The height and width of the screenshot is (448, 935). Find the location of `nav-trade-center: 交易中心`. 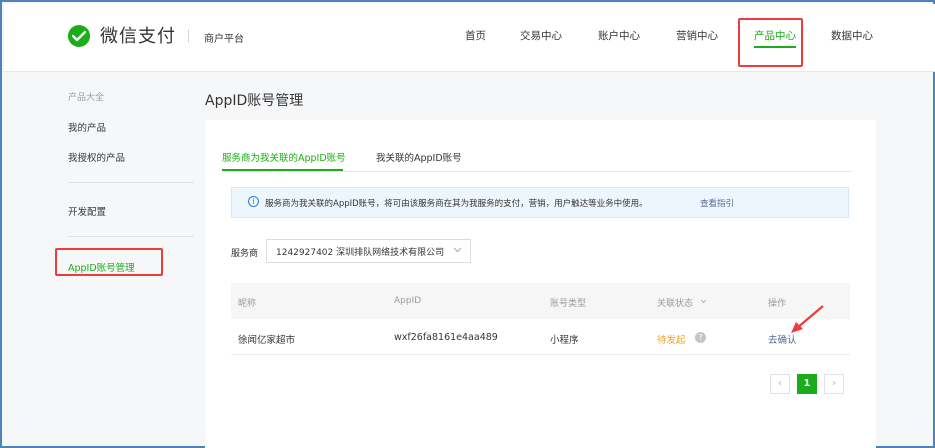

nav-trade-center: 交易中心 is located at coordinates (541, 35).